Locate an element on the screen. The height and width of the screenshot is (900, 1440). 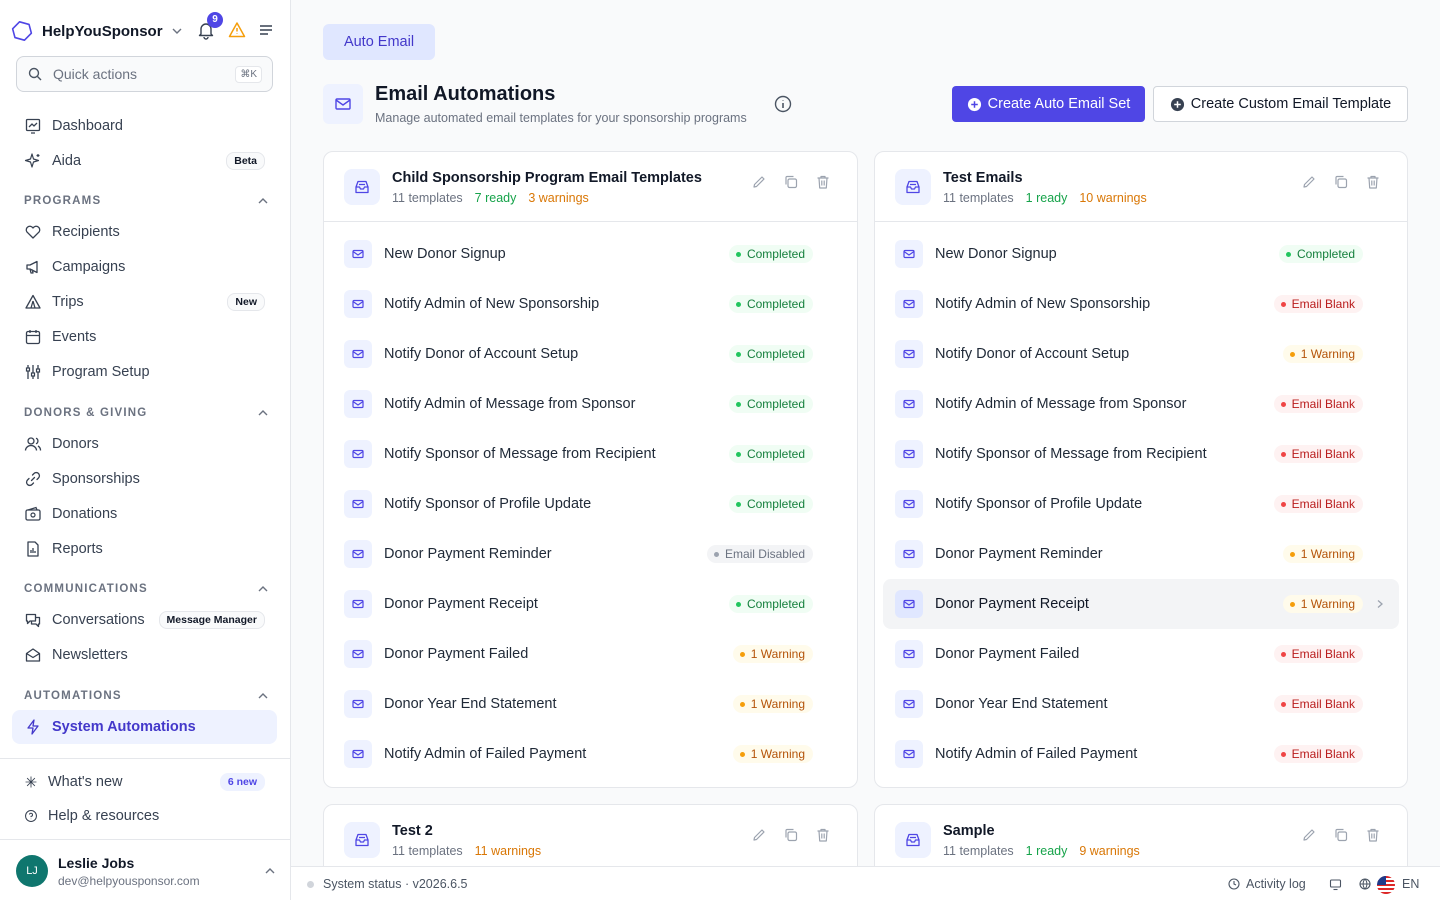
status-label: 1 Warning is located at coordinates (777, 654).